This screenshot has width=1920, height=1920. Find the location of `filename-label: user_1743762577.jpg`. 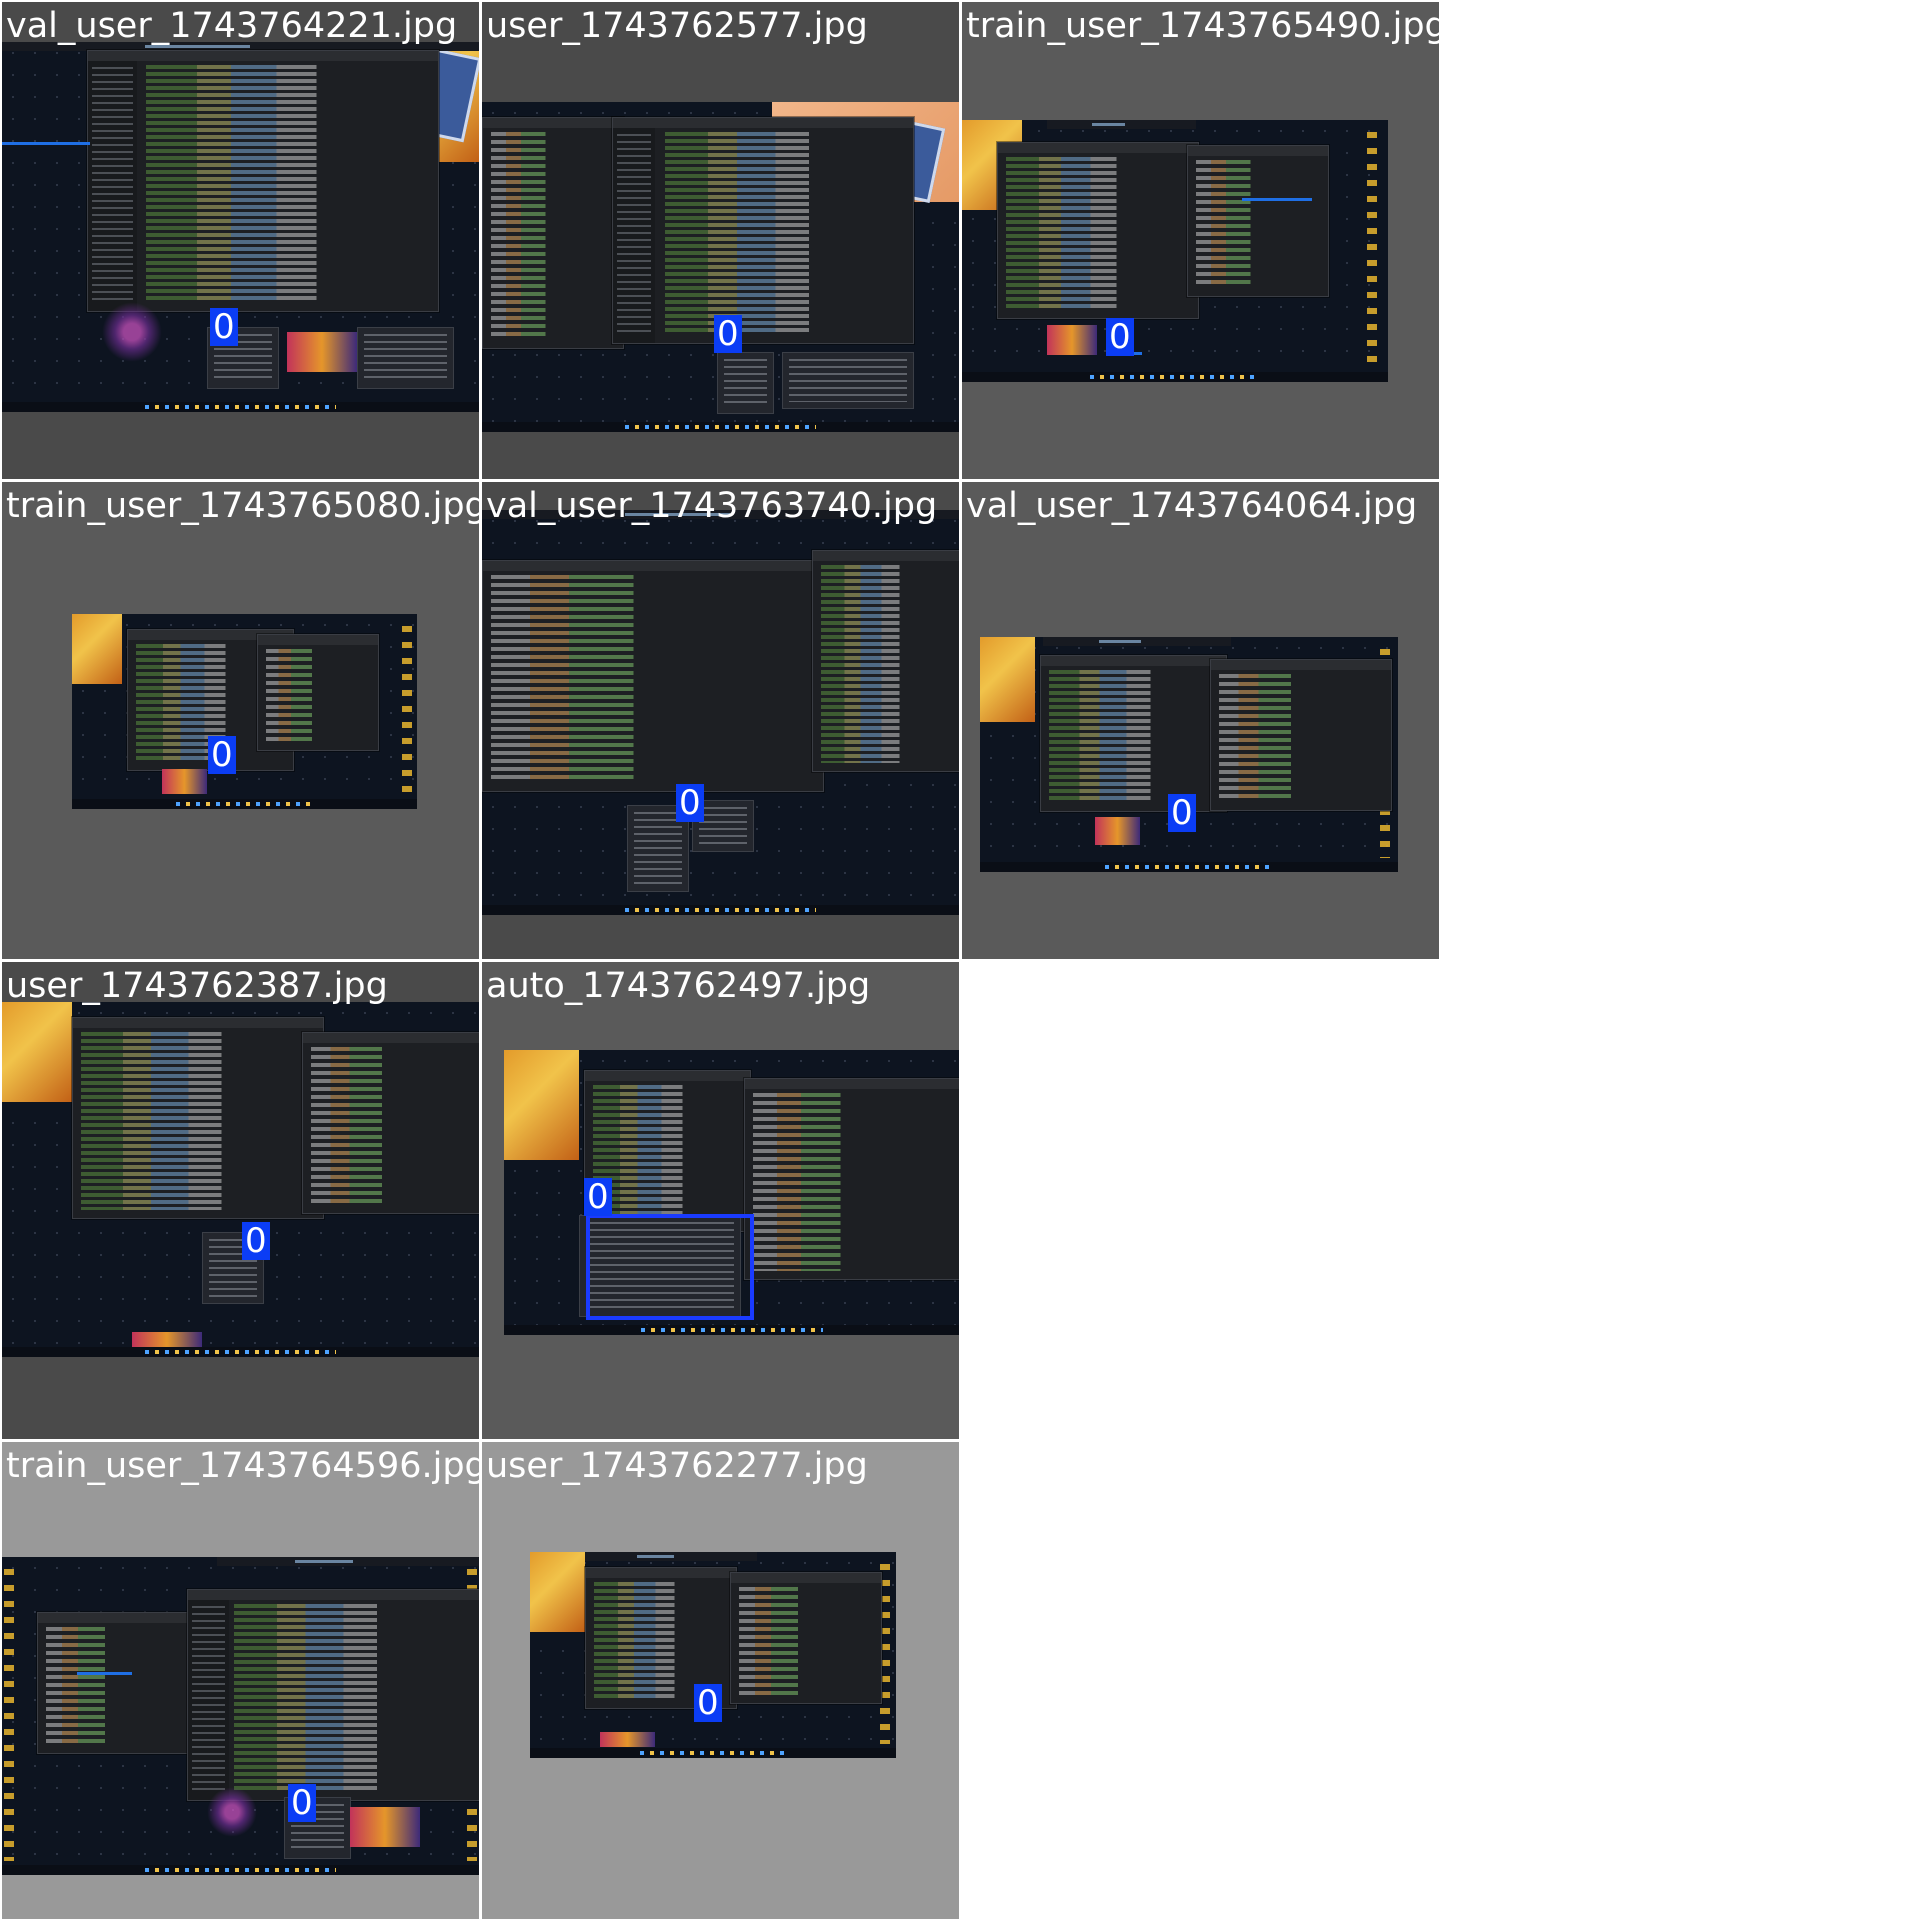

filename-label: user_1743762577.jpg is located at coordinates (677, 26).